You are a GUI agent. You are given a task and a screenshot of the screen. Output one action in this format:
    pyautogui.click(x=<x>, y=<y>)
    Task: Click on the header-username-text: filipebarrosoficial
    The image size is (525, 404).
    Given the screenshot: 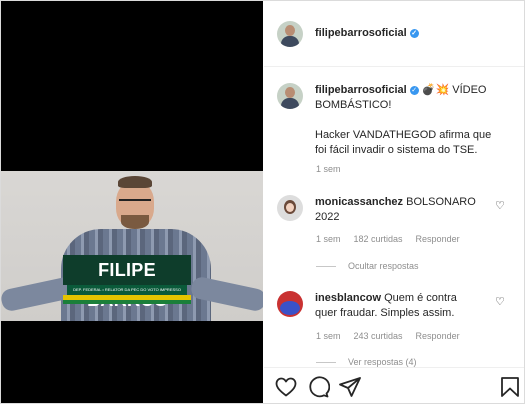 What is the action you would take?
    pyautogui.click(x=361, y=33)
    